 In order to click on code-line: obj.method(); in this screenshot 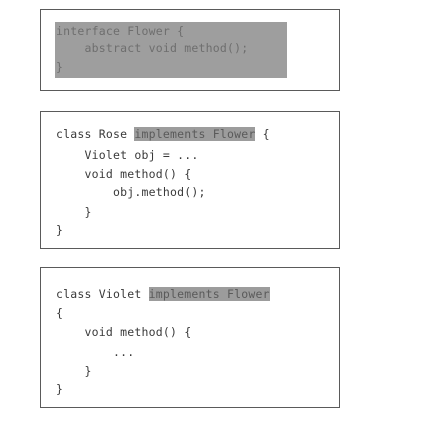, I will do `click(131, 192)`.